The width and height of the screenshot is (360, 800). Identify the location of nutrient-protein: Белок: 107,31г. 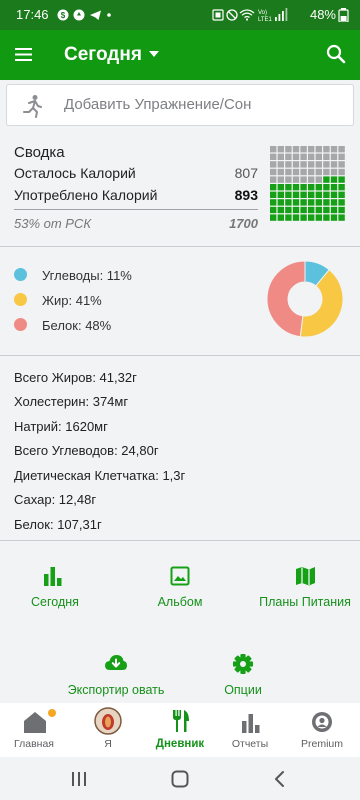
(58, 524).